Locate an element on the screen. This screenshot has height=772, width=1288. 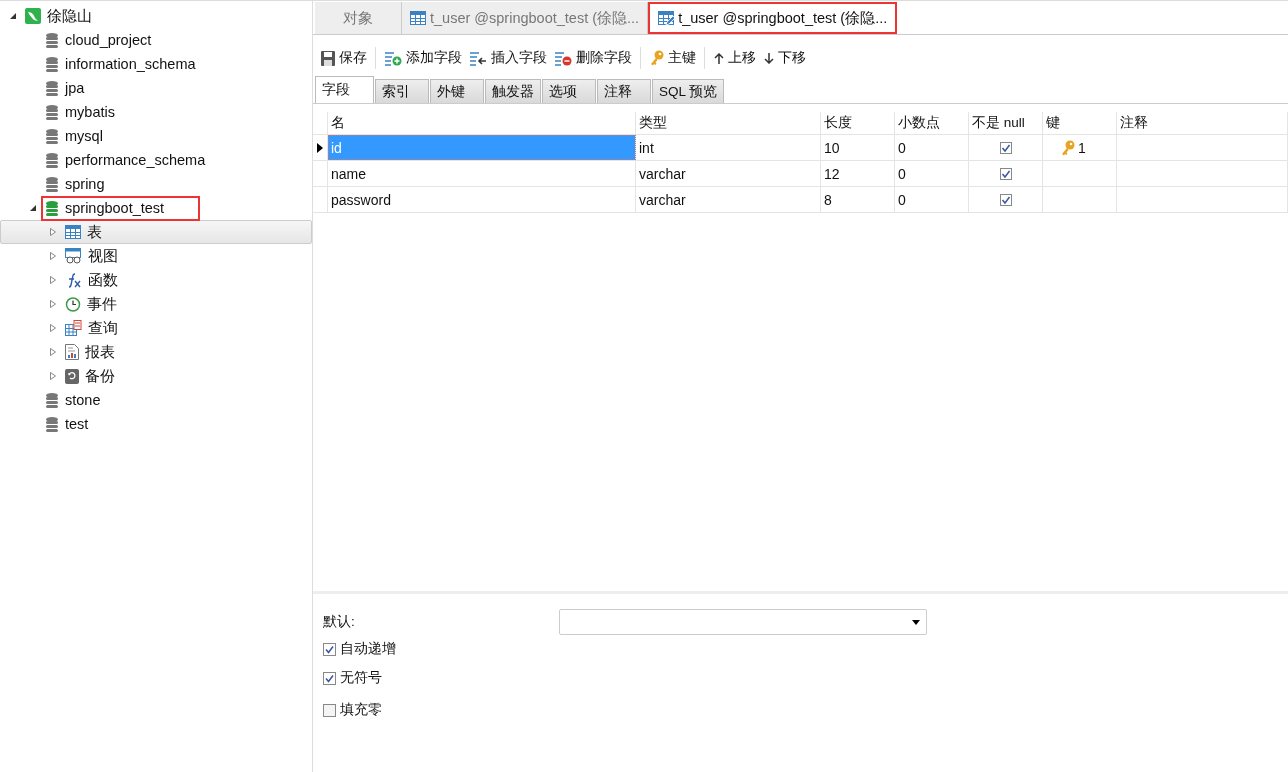
tree-item: 表 is located at coordinates (94, 232).